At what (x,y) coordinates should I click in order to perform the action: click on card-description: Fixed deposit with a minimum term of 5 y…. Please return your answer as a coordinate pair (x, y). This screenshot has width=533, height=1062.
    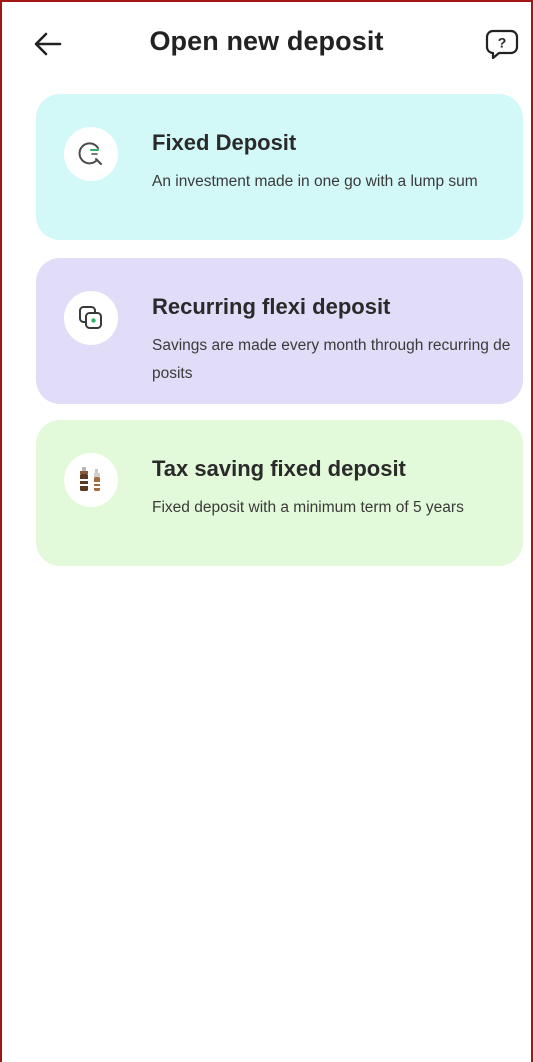
    Looking at the image, I should click on (308, 507).